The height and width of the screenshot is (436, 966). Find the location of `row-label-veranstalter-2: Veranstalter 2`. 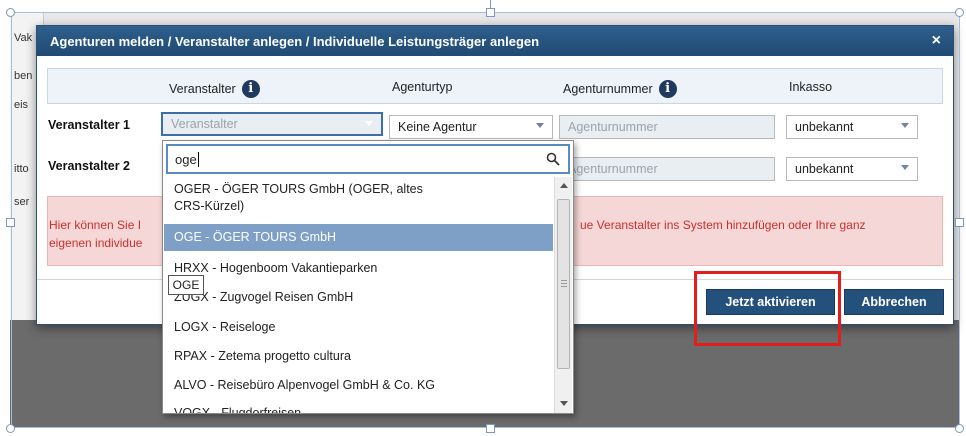

row-label-veranstalter-2: Veranstalter 2 is located at coordinates (89, 166).